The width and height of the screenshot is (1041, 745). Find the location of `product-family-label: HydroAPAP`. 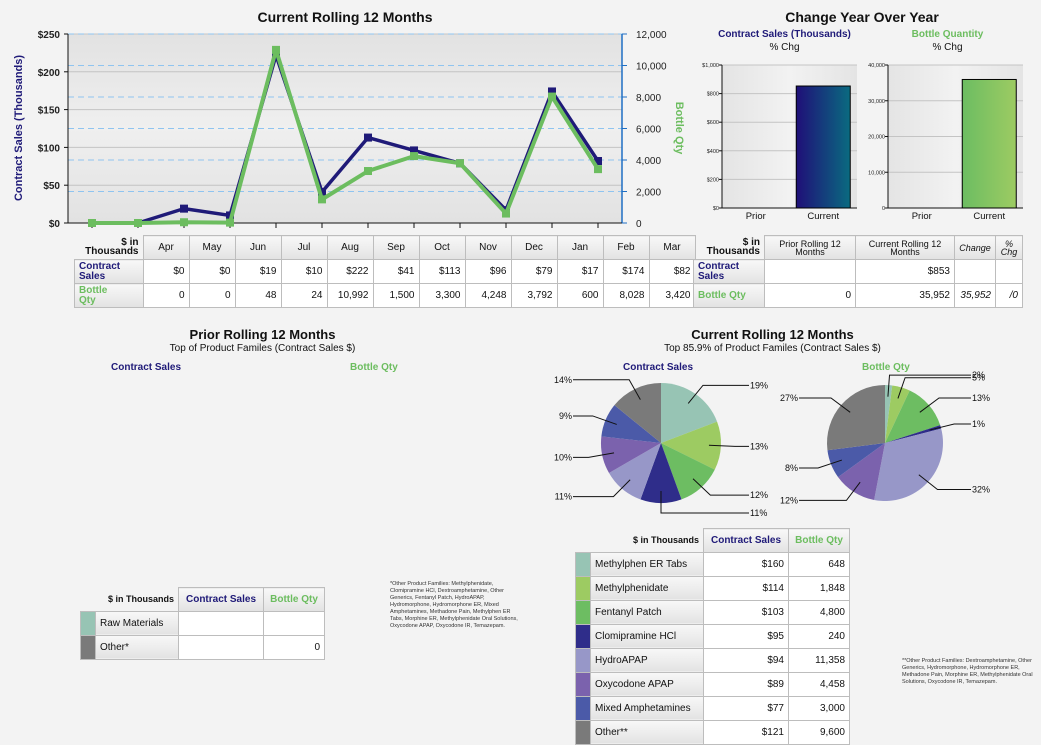

product-family-label: HydroAPAP is located at coordinates (647, 660).